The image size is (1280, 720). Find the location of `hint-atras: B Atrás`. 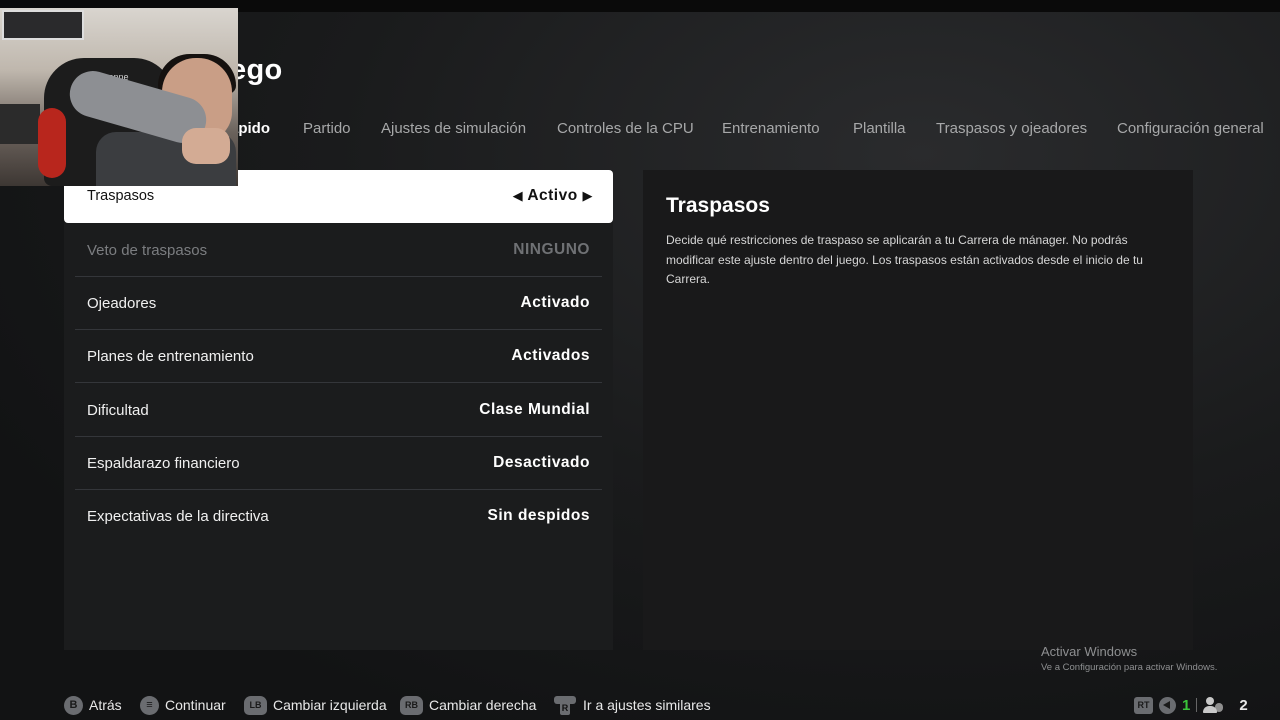

hint-atras: B Atrás is located at coordinates (93, 705).